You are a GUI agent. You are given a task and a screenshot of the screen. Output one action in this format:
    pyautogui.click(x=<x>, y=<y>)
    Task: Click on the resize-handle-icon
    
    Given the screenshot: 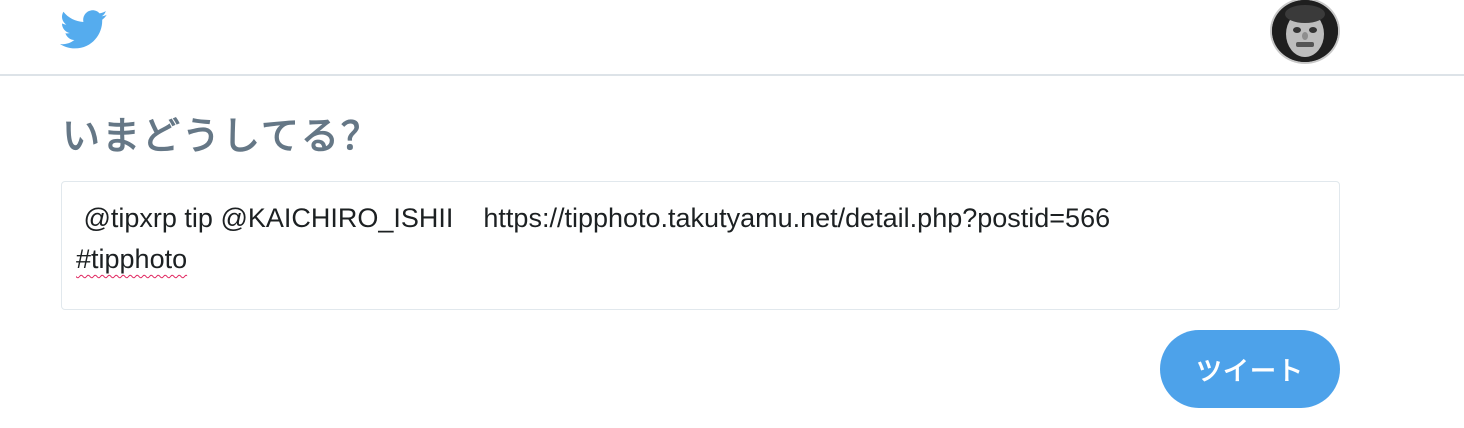 What is the action you would take?
    pyautogui.click(x=1329, y=299)
    